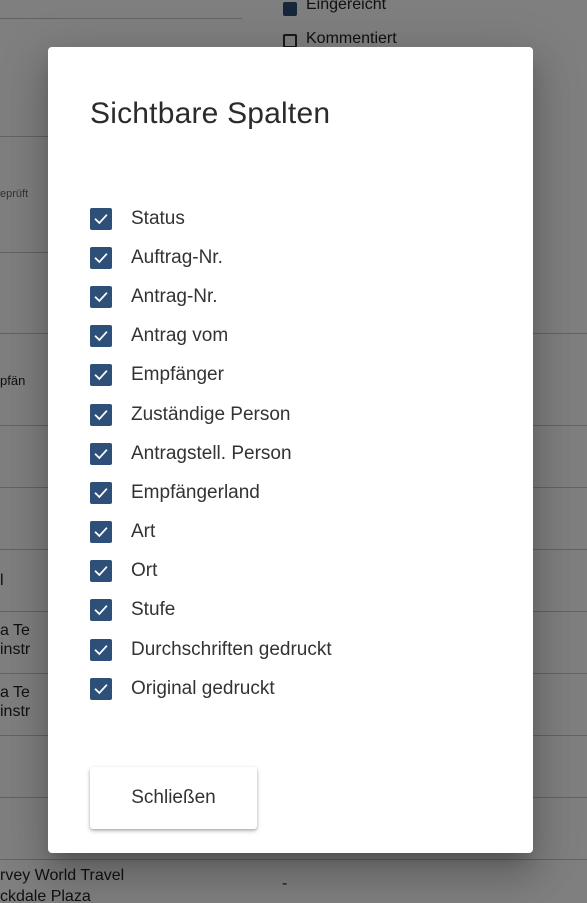 This screenshot has height=903, width=587. I want to click on column-option-label: Empfängerland, so click(195, 492).